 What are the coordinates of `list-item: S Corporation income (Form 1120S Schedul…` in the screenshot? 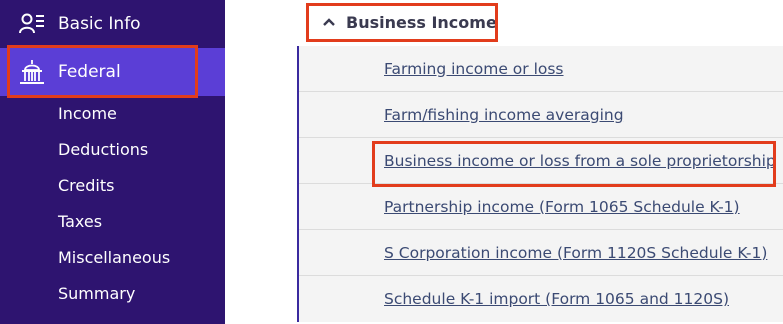 It's located at (541, 253).